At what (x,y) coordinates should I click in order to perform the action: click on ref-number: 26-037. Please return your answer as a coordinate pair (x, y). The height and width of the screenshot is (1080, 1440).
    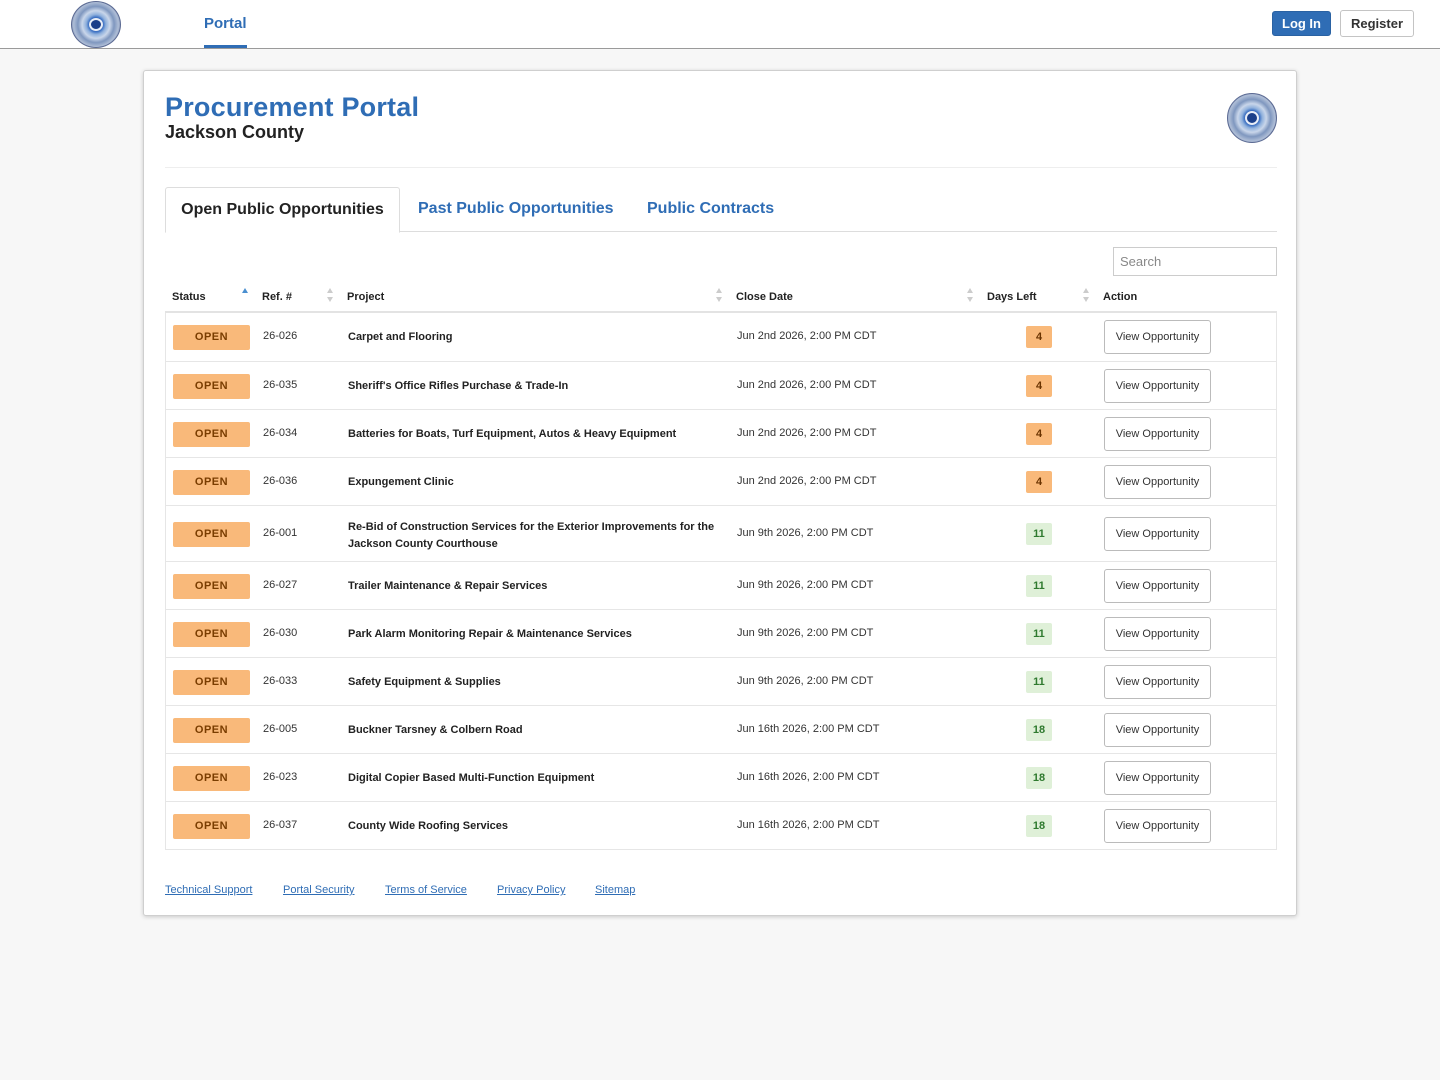
    Looking at the image, I should click on (280, 825).